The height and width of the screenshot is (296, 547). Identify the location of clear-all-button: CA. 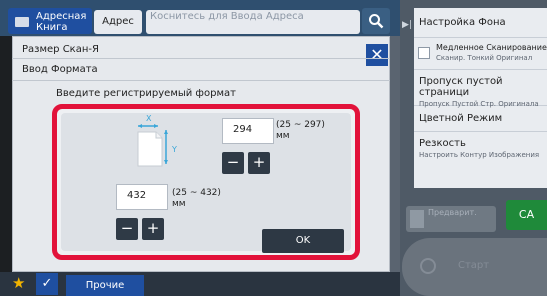
(526, 215).